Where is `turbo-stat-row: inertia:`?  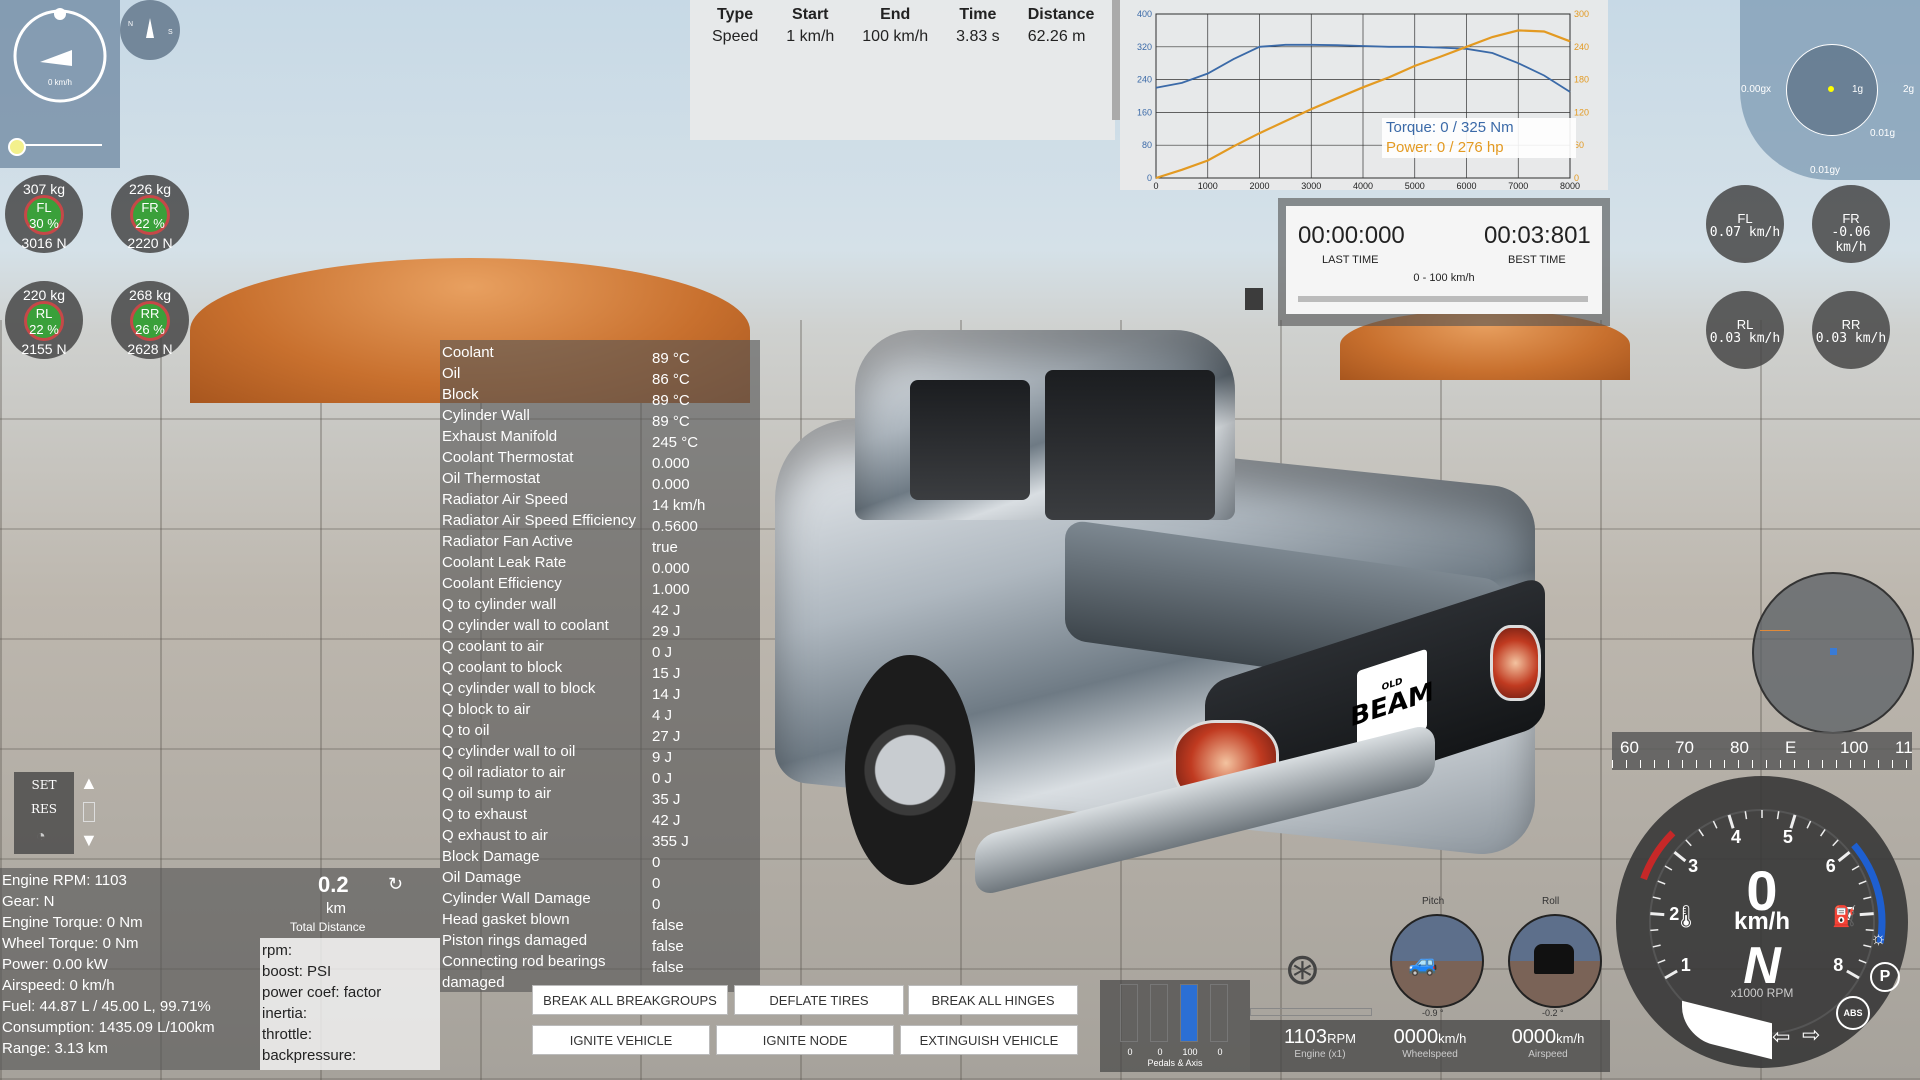 turbo-stat-row: inertia: is located at coordinates (285, 1013).